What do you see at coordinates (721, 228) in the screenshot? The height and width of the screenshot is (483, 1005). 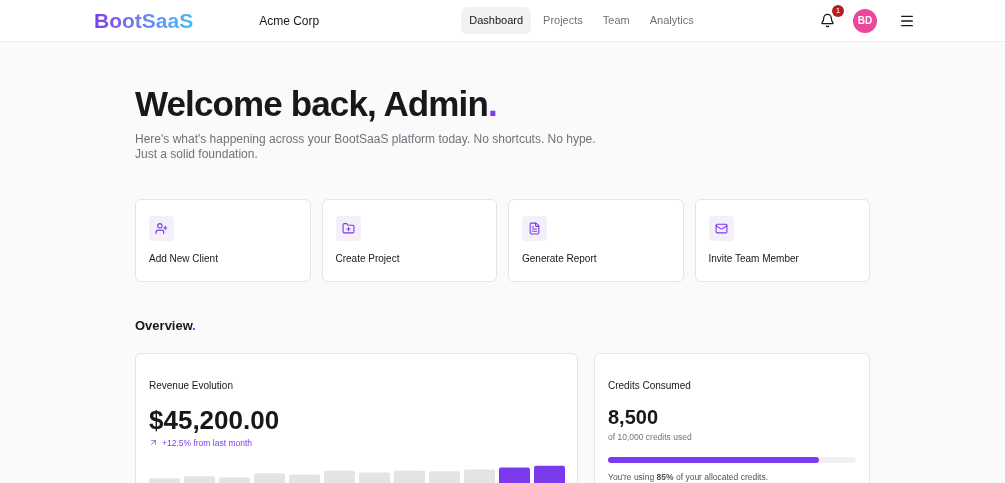 I see `envelope-icon` at bounding box center [721, 228].